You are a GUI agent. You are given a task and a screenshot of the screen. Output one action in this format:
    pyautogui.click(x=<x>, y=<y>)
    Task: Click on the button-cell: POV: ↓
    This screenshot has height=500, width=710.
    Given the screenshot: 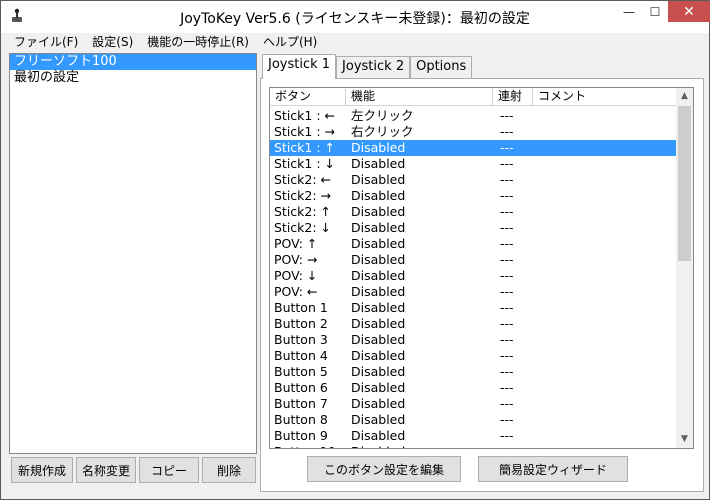 What is the action you would take?
    pyautogui.click(x=296, y=275)
    